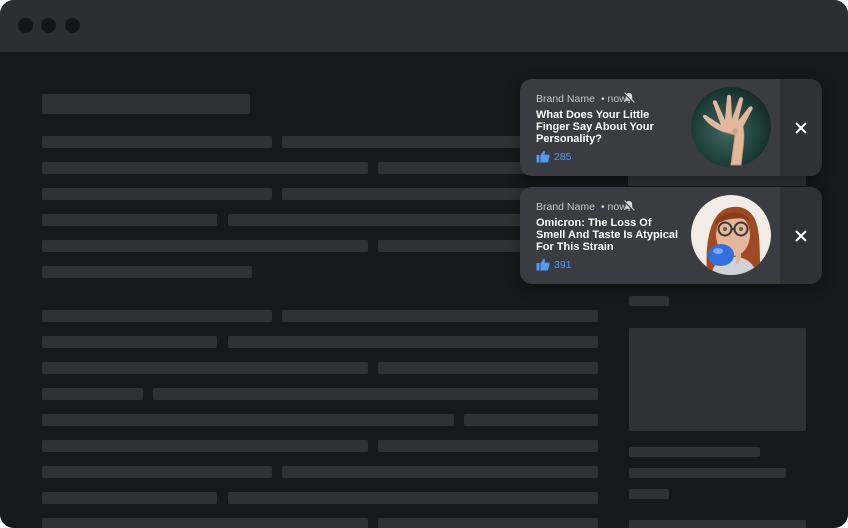 The image size is (848, 528). What do you see at coordinates (72, 25) in the screenshot?
I see `zoom-window-dot` at bounding box center [72, 25].